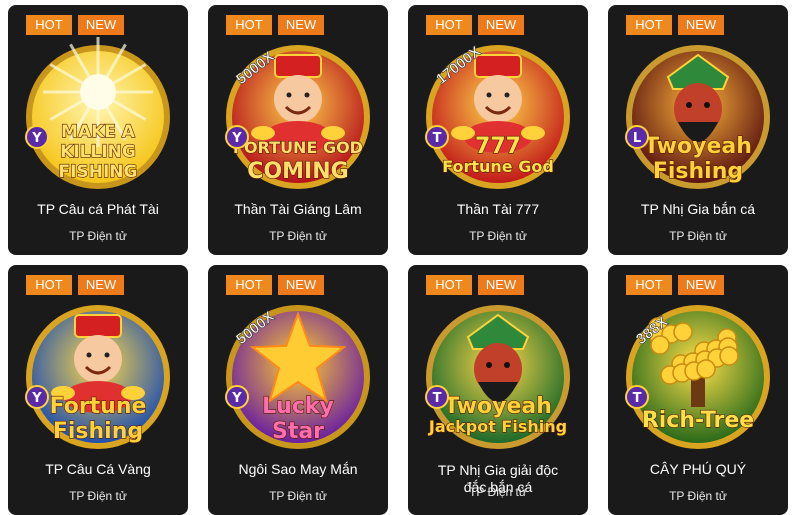 Image resolution: width=800 pixels, height=515 pixels. I want to click on game-logo-text: COMING, so click(297, 171).